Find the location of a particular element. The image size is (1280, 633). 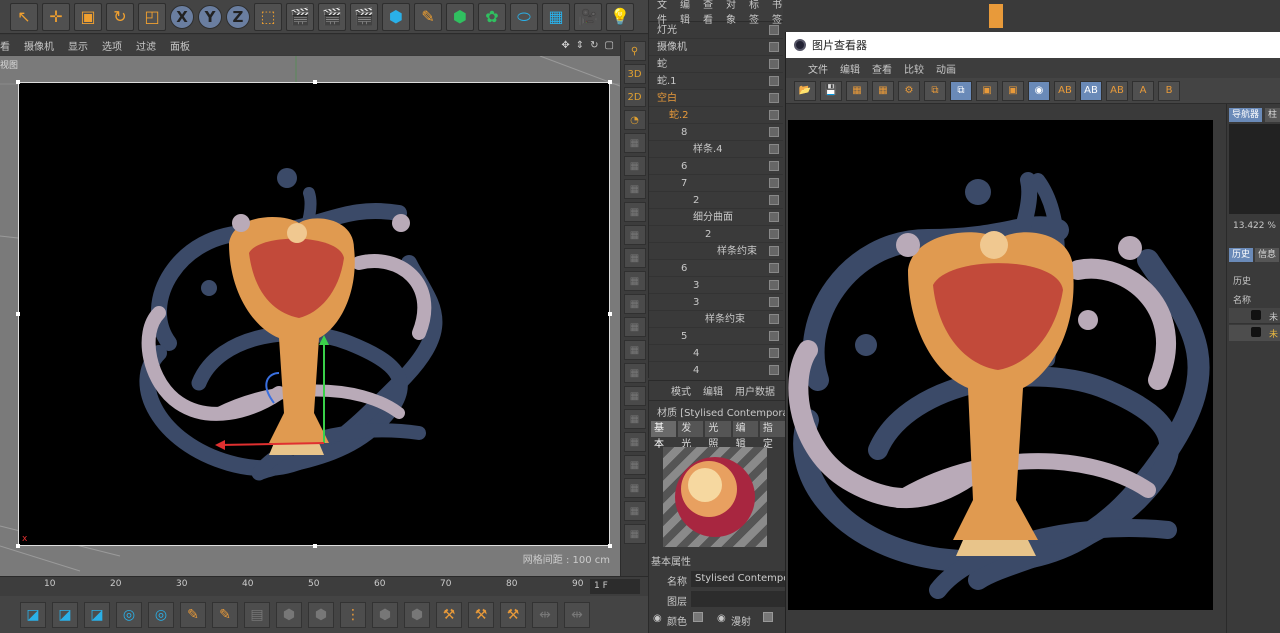

cube-outline2-icon: ⬢ is located at coordinates (417, 614).